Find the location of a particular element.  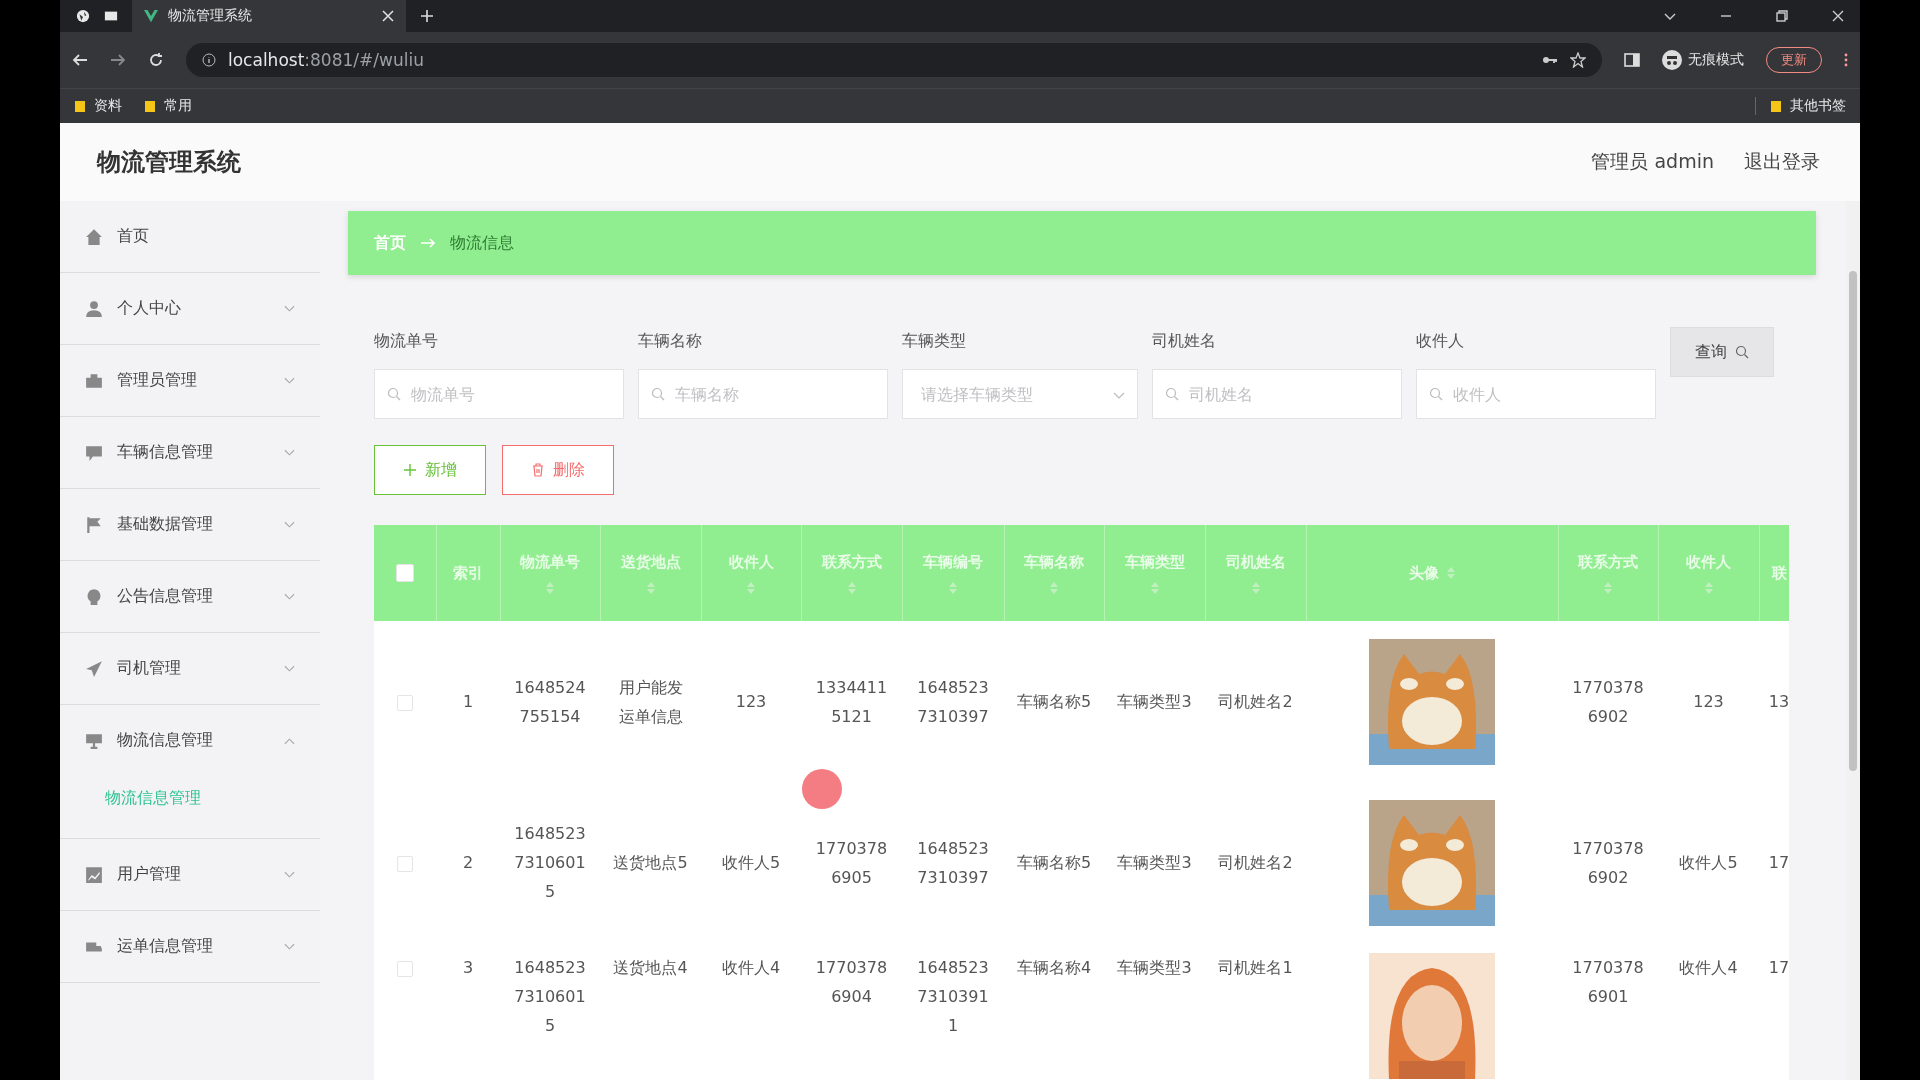

menu-item: 运单信息管理 is located at coordinates (190, 946).